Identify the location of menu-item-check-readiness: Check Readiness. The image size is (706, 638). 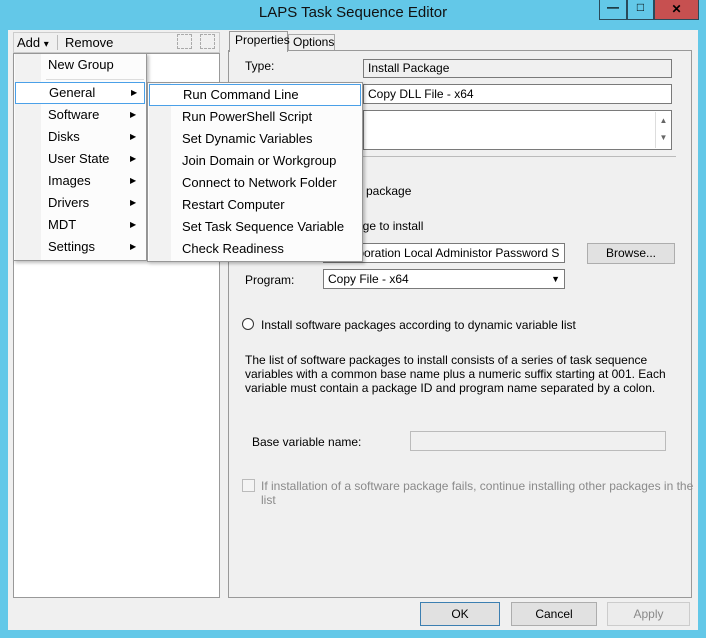
(255, 249).